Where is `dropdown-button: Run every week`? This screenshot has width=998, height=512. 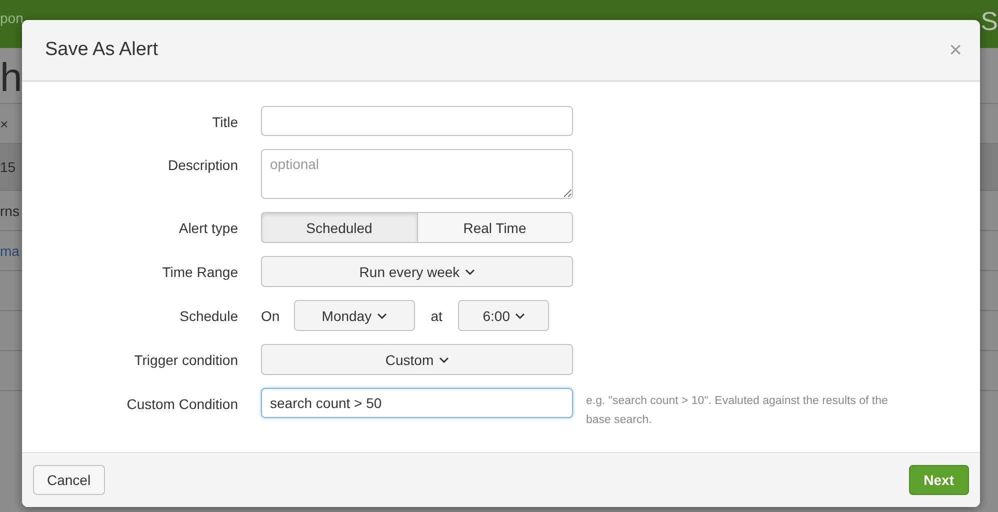 dropdown-button: Run every week is located at coordinates (417, 271).